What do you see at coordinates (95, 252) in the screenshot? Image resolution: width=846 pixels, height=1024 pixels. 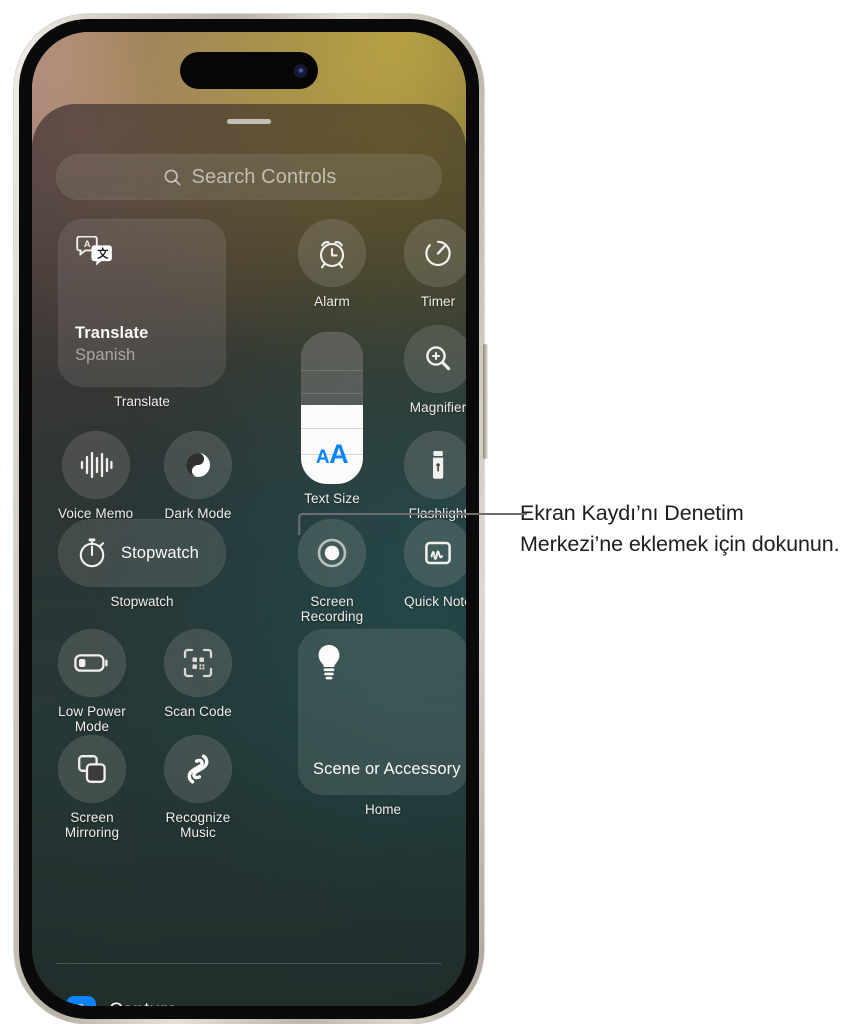 I see `translate-icon: A 文` at bounding box center [95, 252].